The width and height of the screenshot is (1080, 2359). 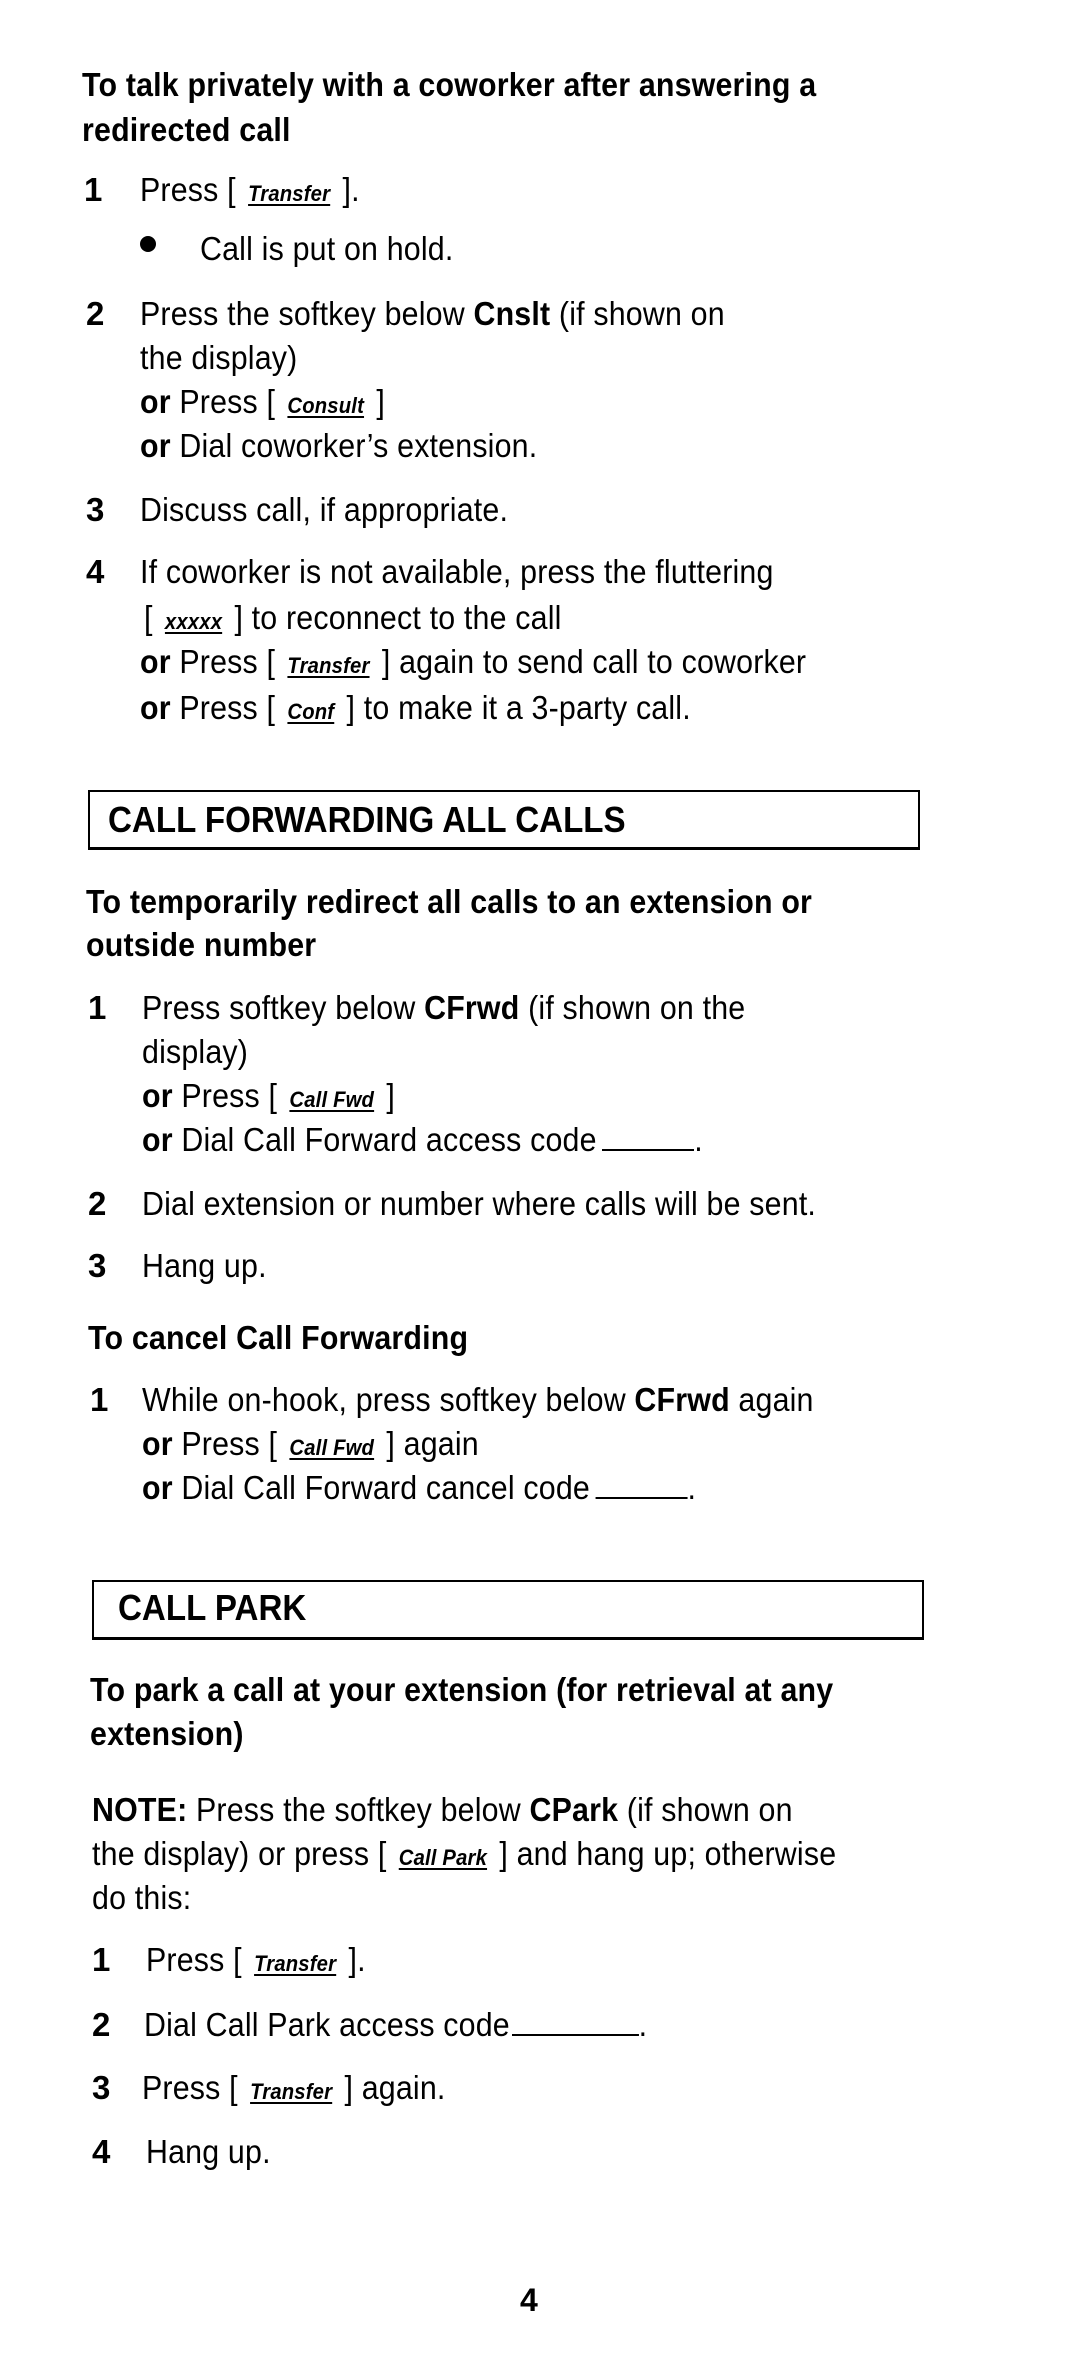 What do you see at coordinates (648, 1137) in the screenshot?
I see `access-code-blank` at bounding box center [648, 1137].